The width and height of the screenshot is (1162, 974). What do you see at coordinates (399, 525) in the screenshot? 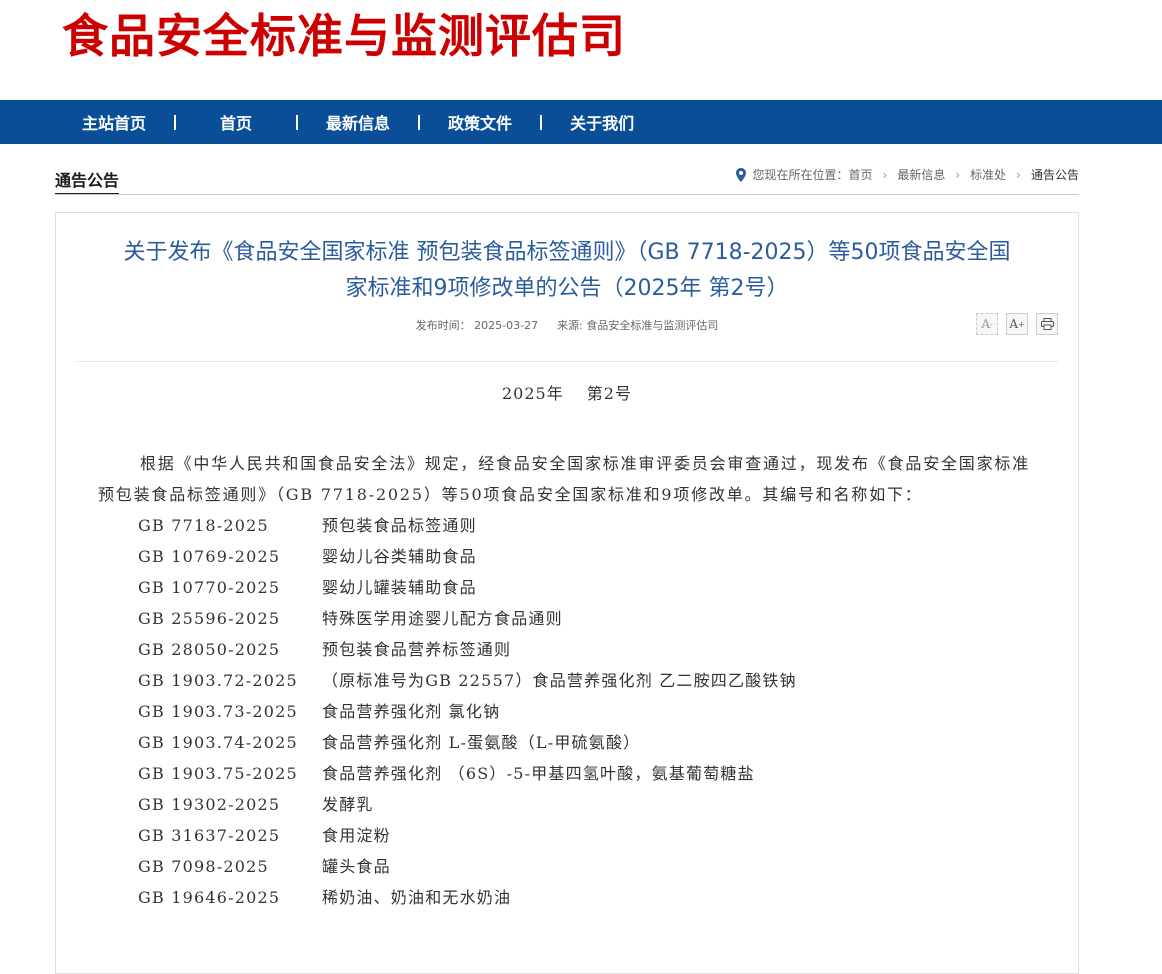
I see `standard-name: 预包装食品标签通则` at bounding box center [399, 525].